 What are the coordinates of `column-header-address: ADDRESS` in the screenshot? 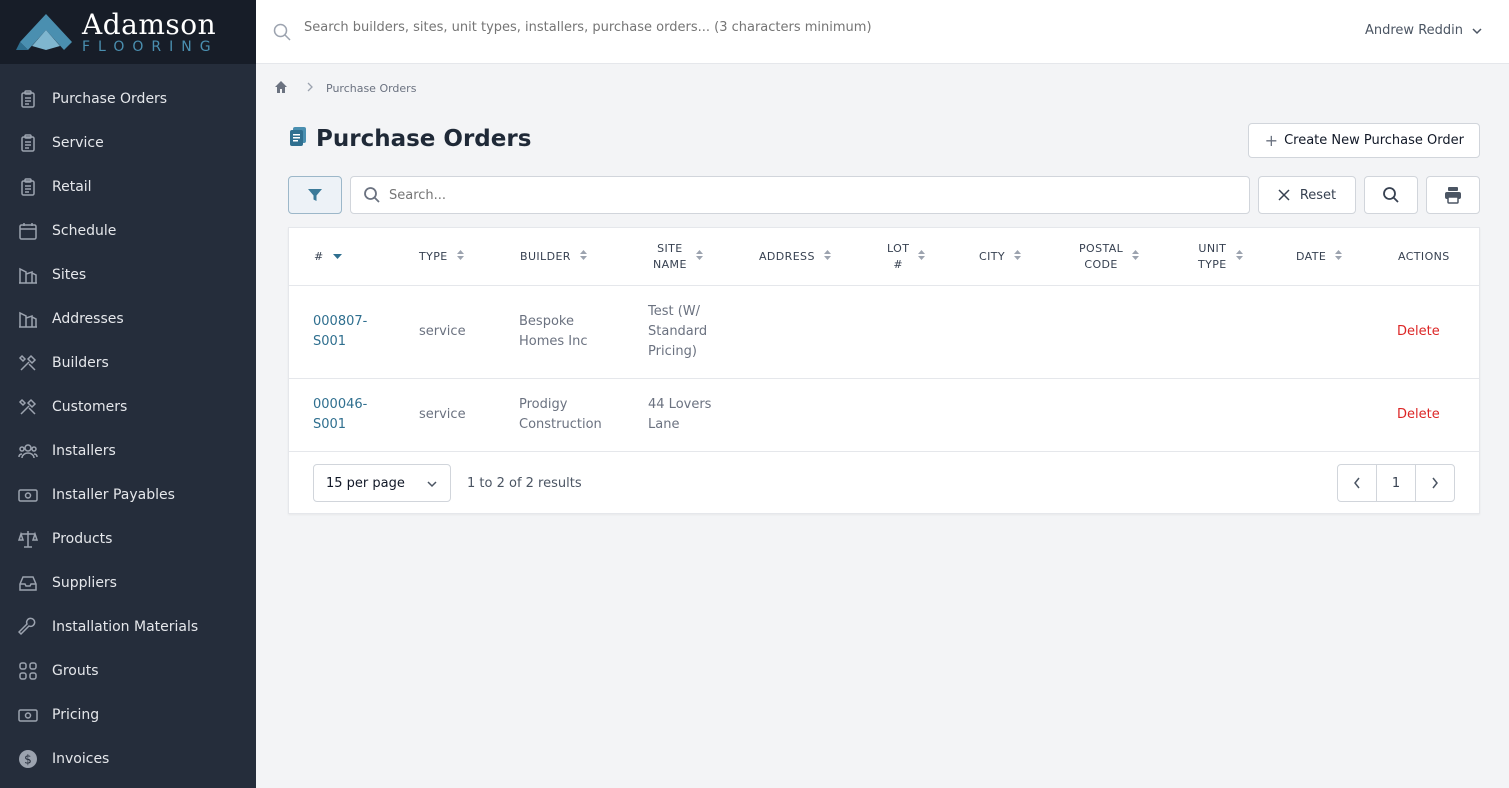 It's located at (795, 257).